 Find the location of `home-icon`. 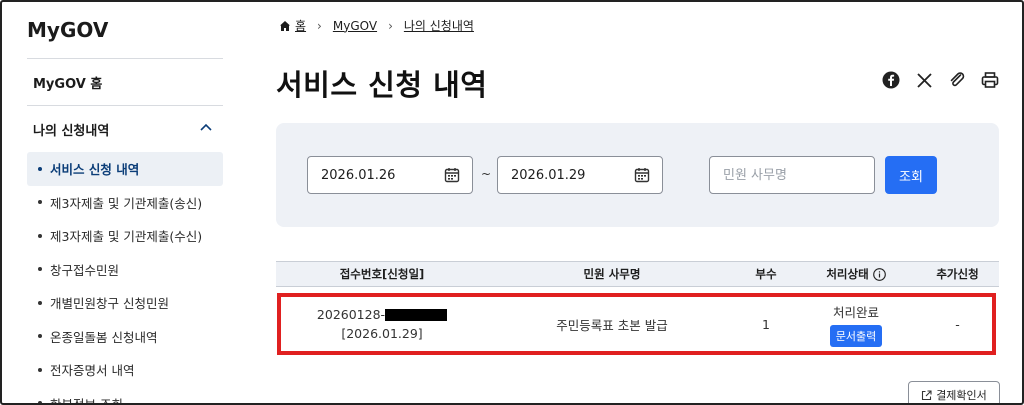

home-icon is located at coordinates (285, 25).